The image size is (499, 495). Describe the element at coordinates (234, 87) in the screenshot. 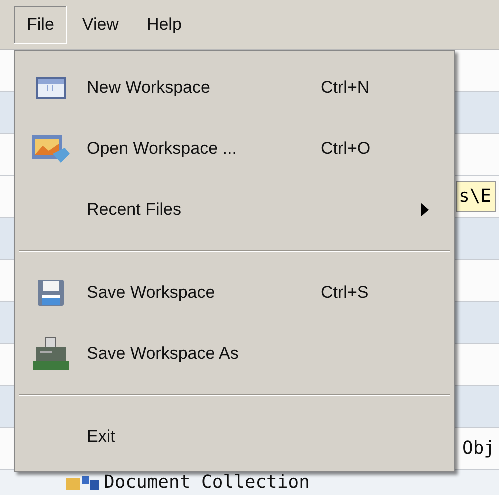

I see `menu-item: New Workspace Ctrl+N` at that location.